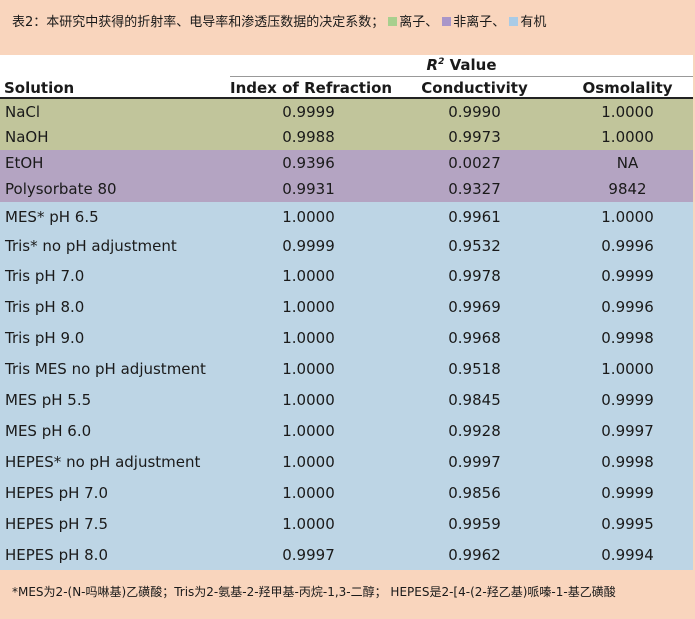 Image resolution: width=695 pixels, height=619 pixels. I want to click on table-row: HEPES pH 8.0 0.9997 0.9962 0.9994, so click(347, 554).